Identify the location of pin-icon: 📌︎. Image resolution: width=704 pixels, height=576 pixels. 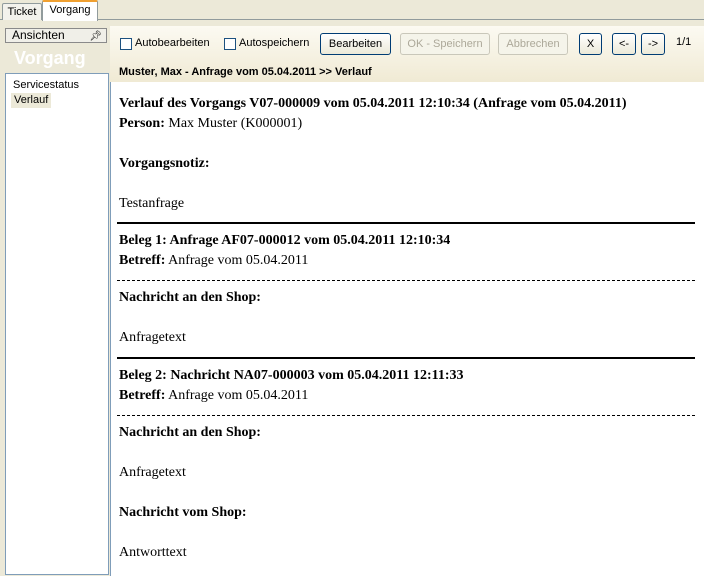
(95, 36).